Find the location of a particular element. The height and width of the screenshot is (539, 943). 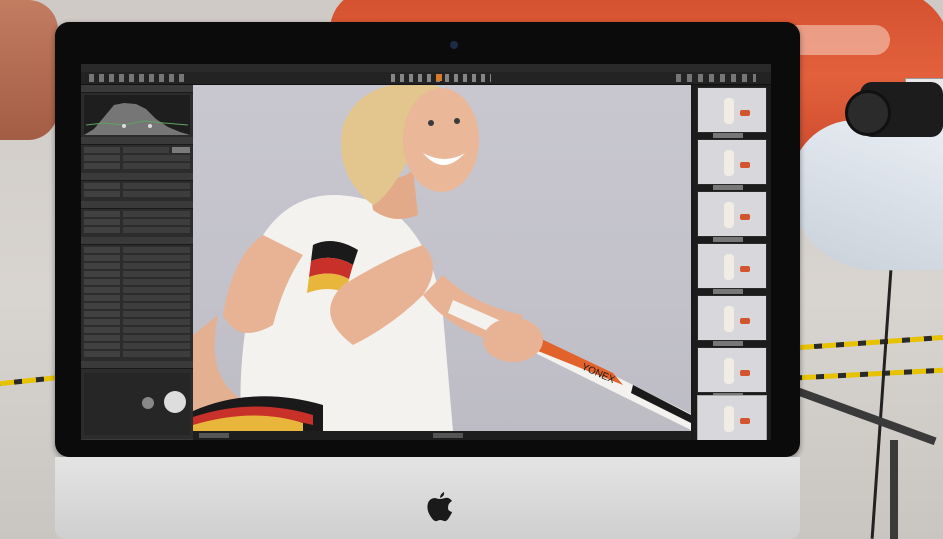

viewer-status-bar is located at coordinates (442, 435).